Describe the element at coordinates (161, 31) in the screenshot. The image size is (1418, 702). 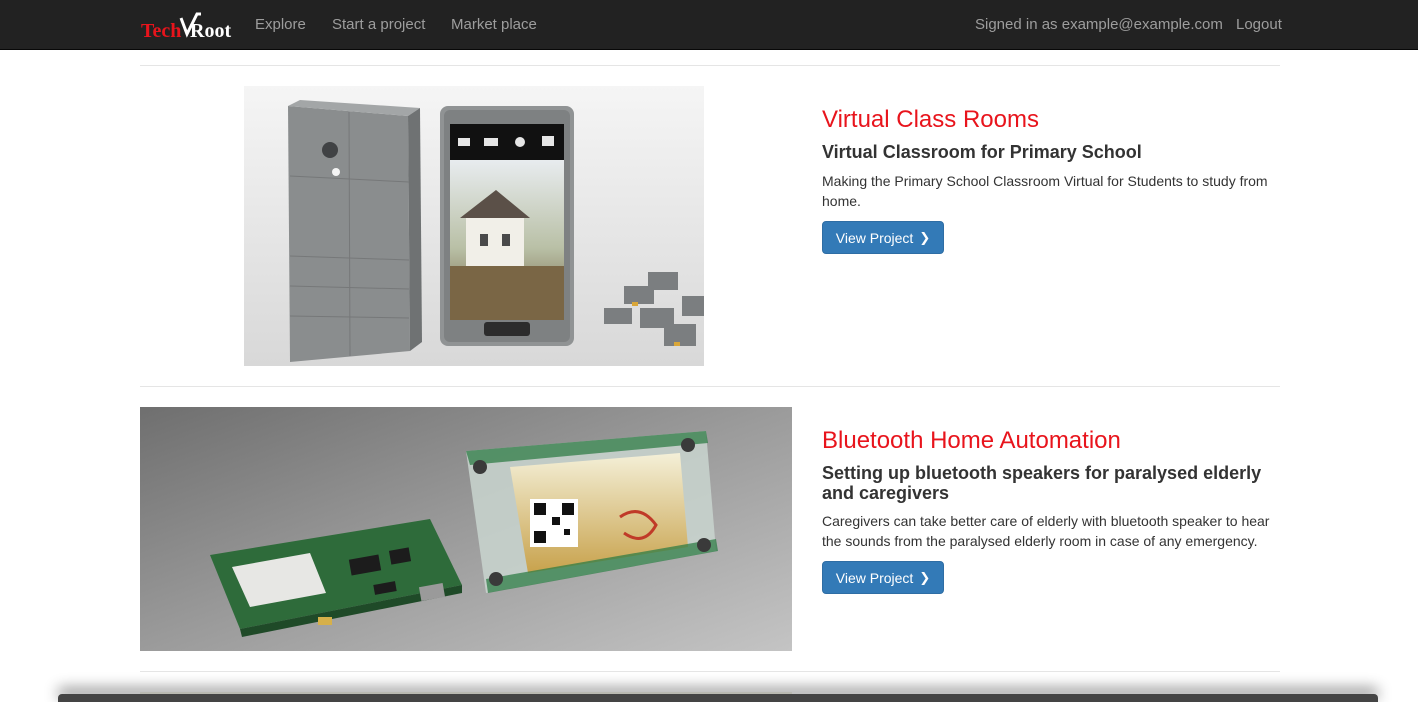
I see `brand-part1: Tech` at that location.